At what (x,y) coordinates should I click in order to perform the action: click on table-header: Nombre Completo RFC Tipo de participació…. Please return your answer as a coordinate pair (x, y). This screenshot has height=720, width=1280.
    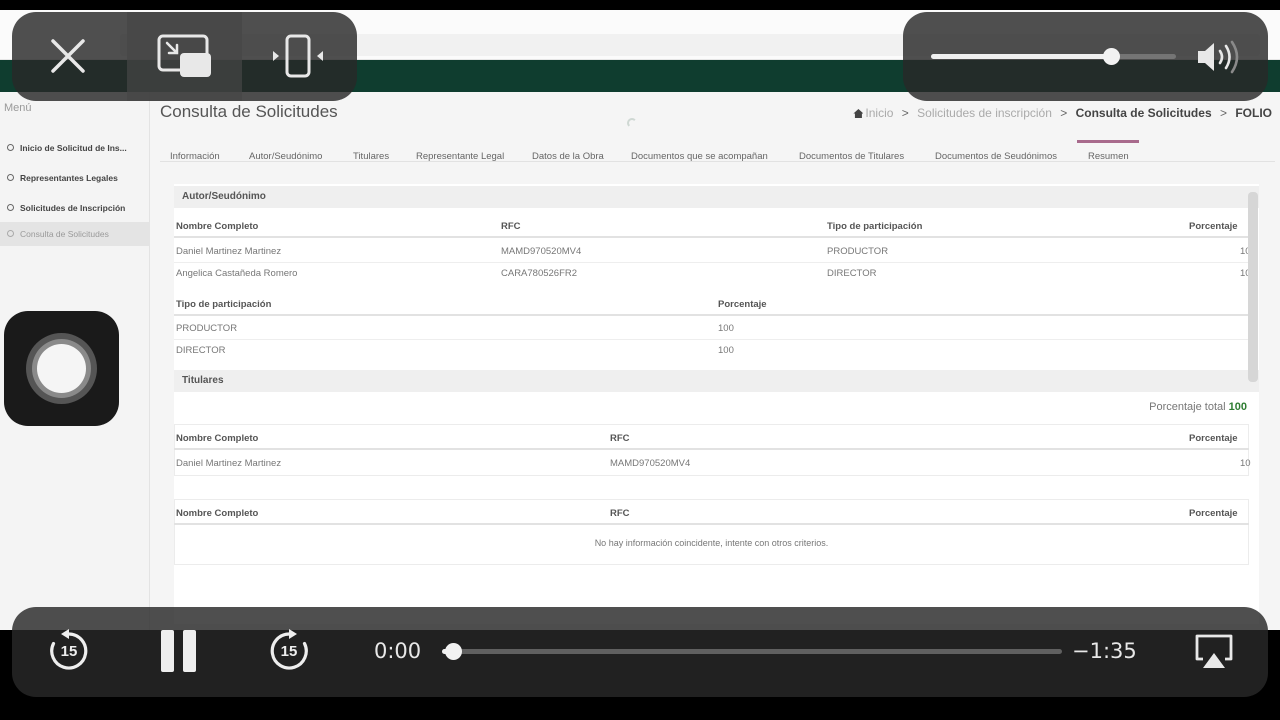
    Looking at the image, I should click on (711, 226).